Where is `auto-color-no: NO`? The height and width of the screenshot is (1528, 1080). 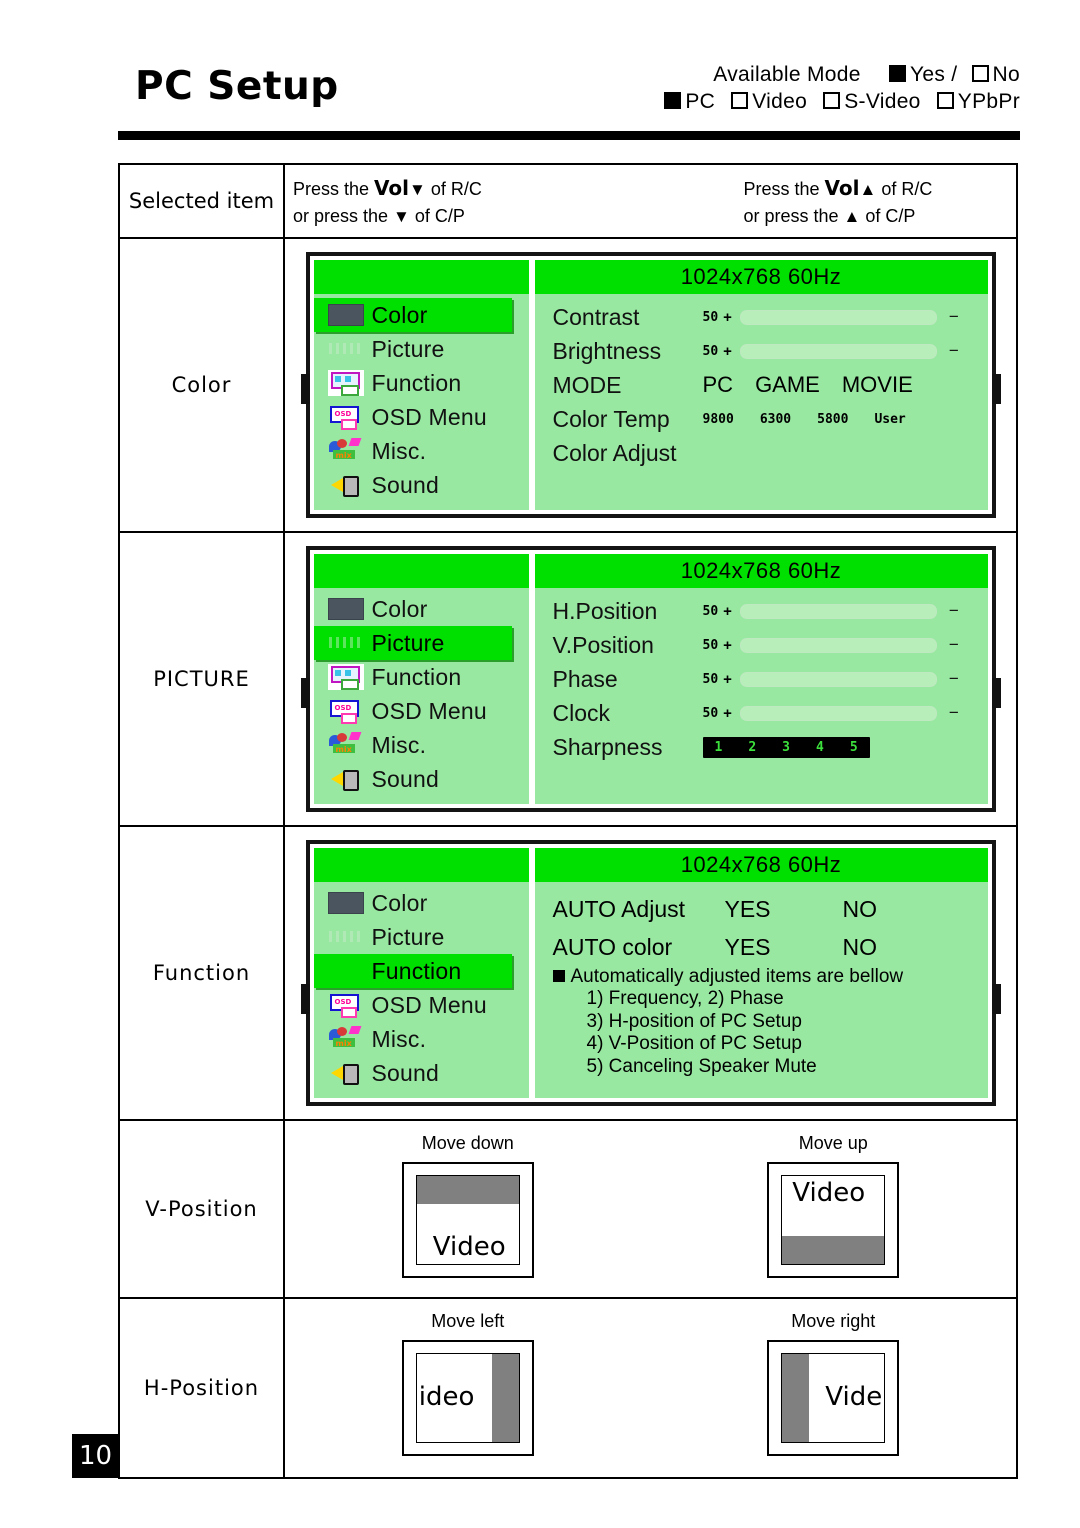 auto-color-no: NO is located at coordinates (902, 947).